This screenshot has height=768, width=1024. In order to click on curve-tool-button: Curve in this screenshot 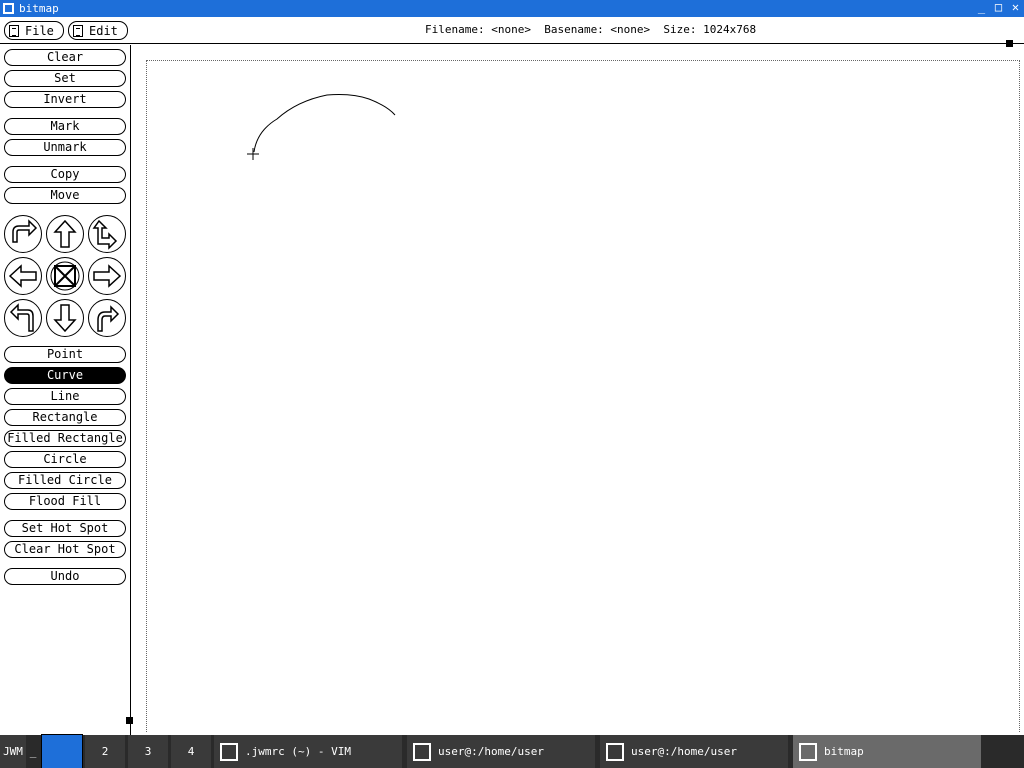, I will do `click(65, 375)`.